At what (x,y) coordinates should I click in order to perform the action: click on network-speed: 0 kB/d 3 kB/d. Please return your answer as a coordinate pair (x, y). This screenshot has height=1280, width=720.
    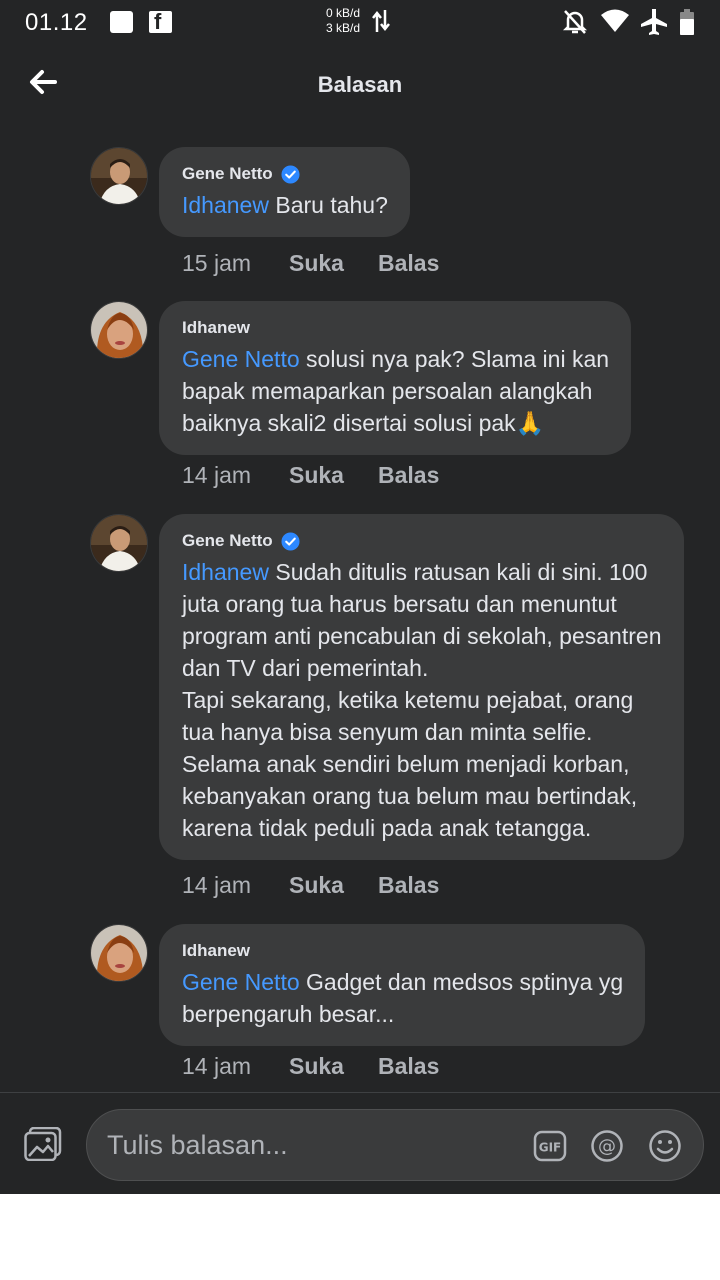
    Looking at the image, I should click on (343, 21).